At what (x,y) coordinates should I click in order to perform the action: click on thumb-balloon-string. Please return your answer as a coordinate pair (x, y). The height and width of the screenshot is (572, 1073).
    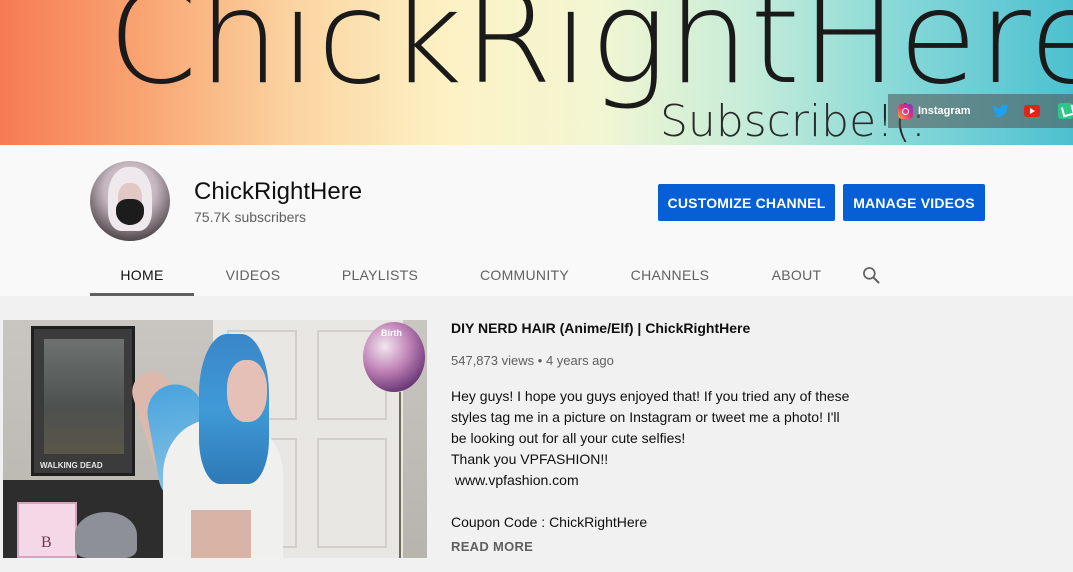
    Looking at the image, I should click on (400, 475).